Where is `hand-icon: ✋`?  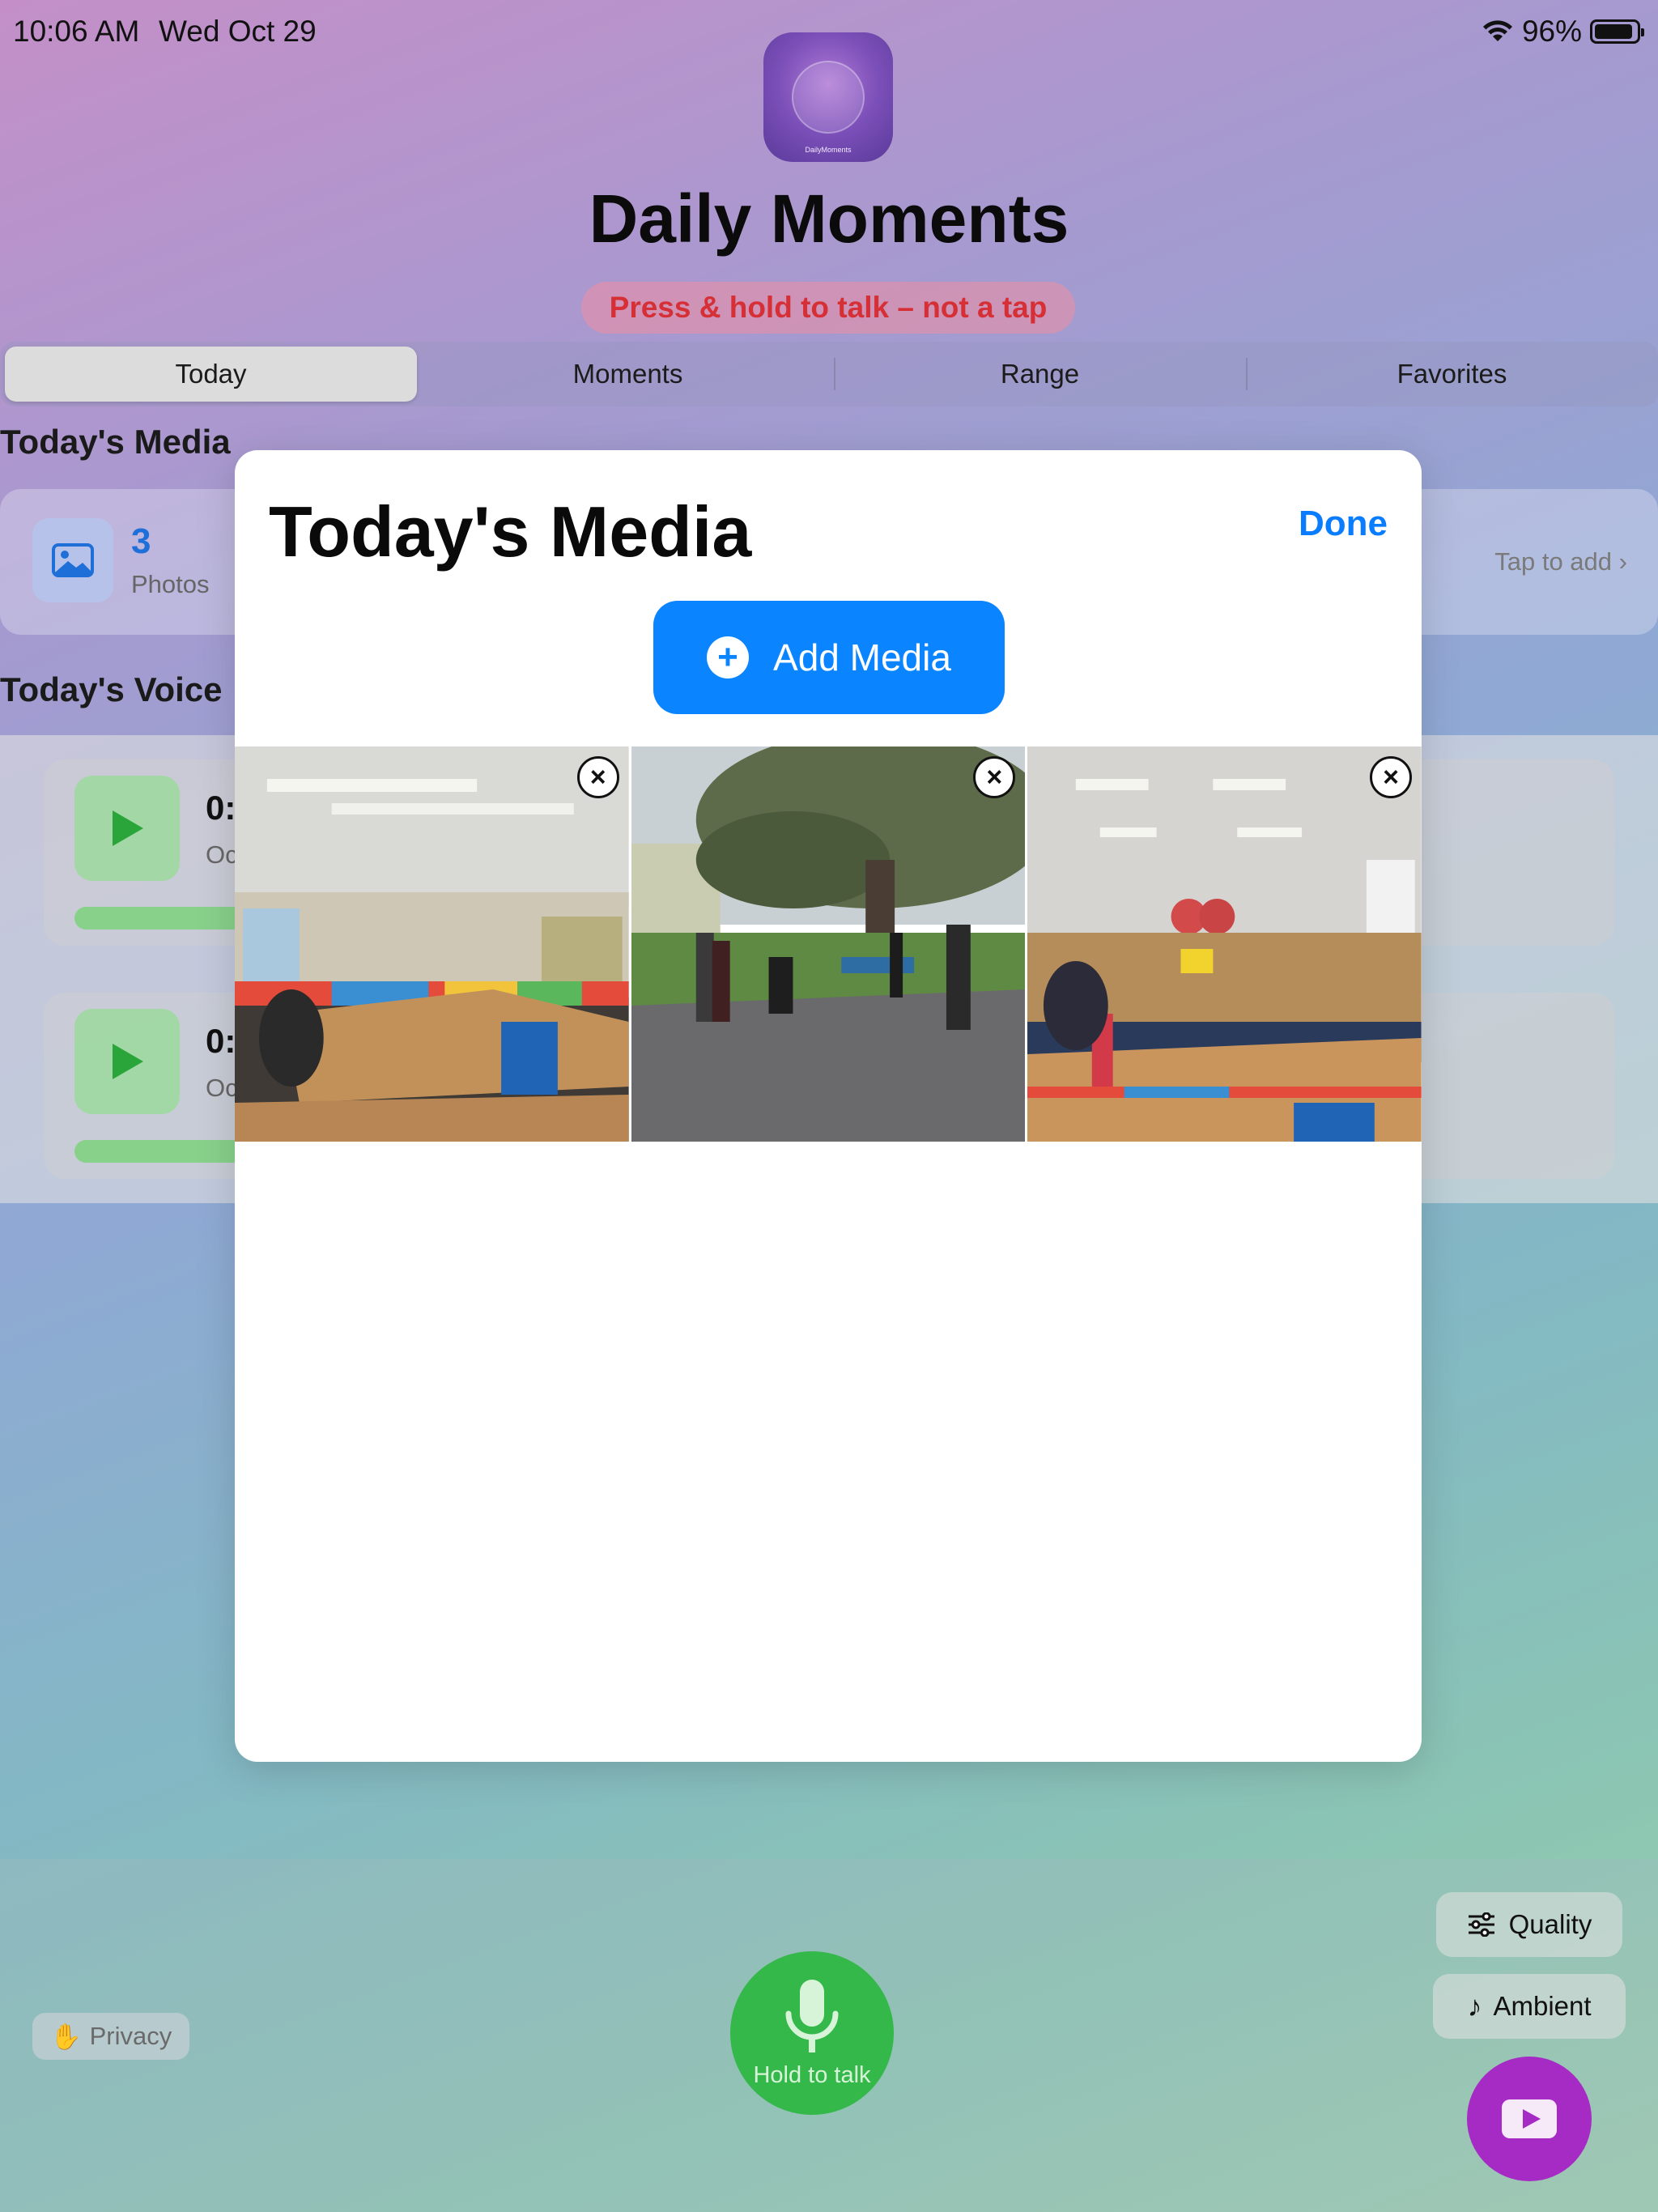 hand-icon: ✋ is located at coordinates (66, 2037).